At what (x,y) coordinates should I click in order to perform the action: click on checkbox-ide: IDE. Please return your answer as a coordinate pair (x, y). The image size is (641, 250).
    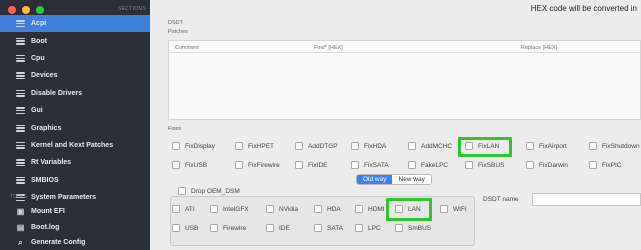
    Looking at the image, I should click on (278, 228).